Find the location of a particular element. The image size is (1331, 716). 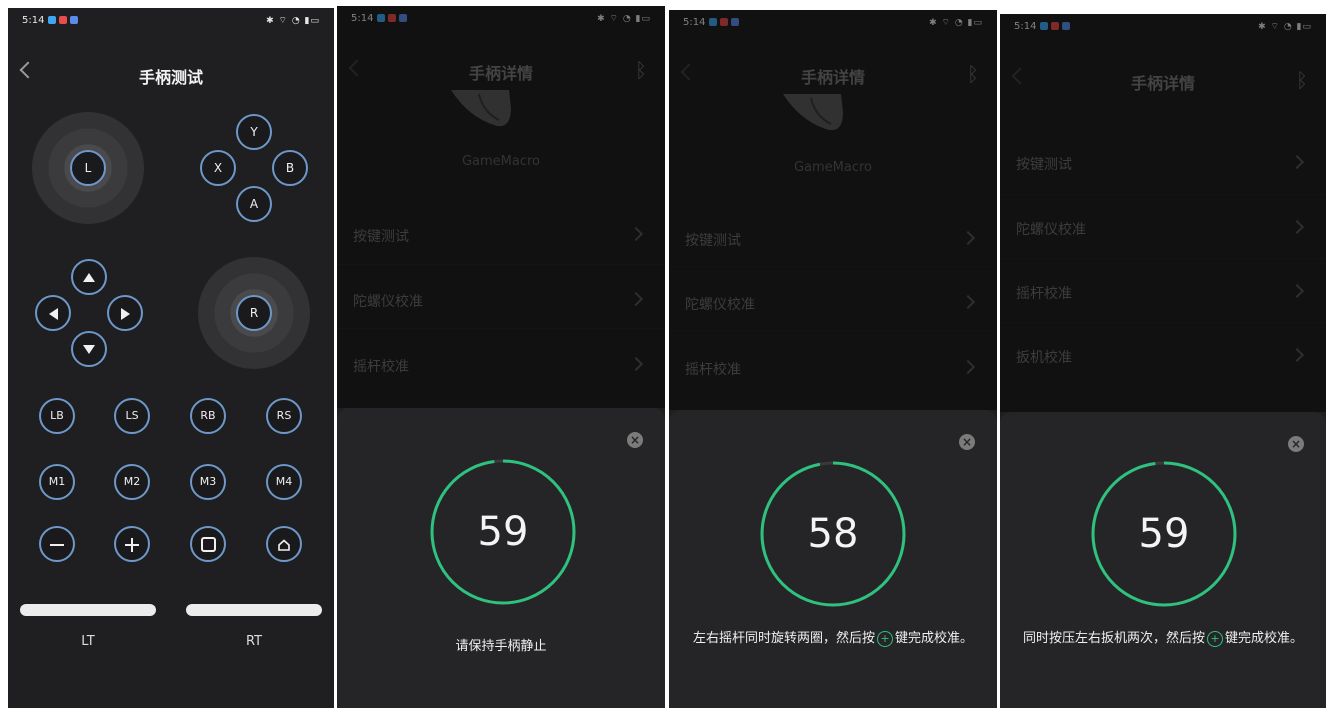

dpad-right-button is located at coordinates (125, 313).